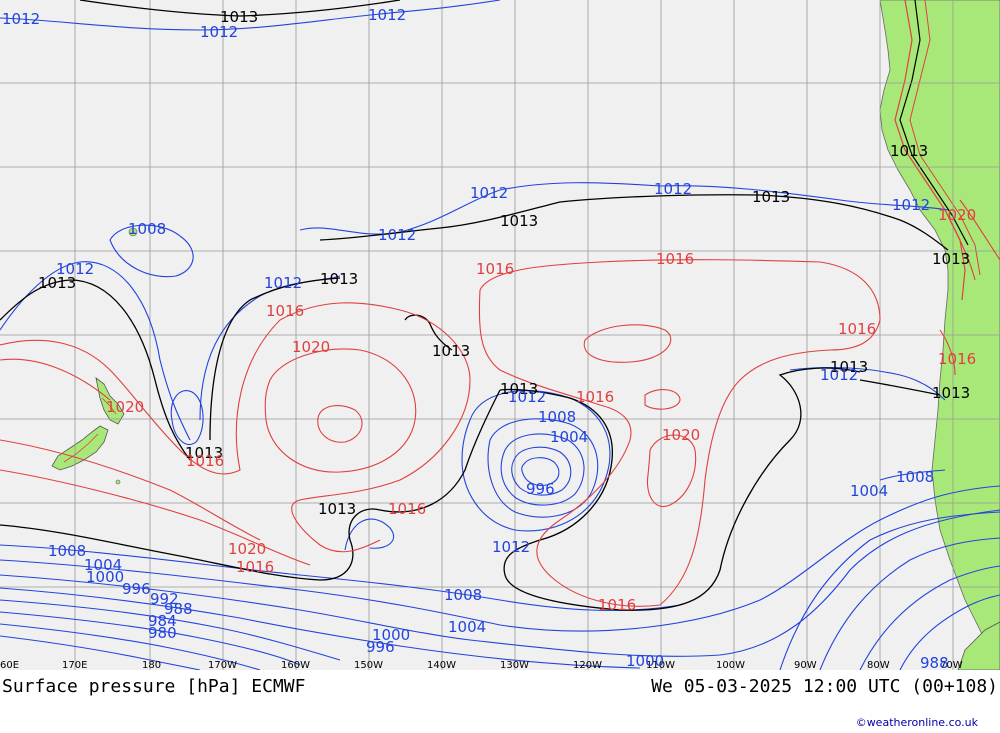 This screenshot has width=1000, height=733. Describe the element at coordinates (368, 665) in the screenshot. I see `tick-label: 150W` at that location.